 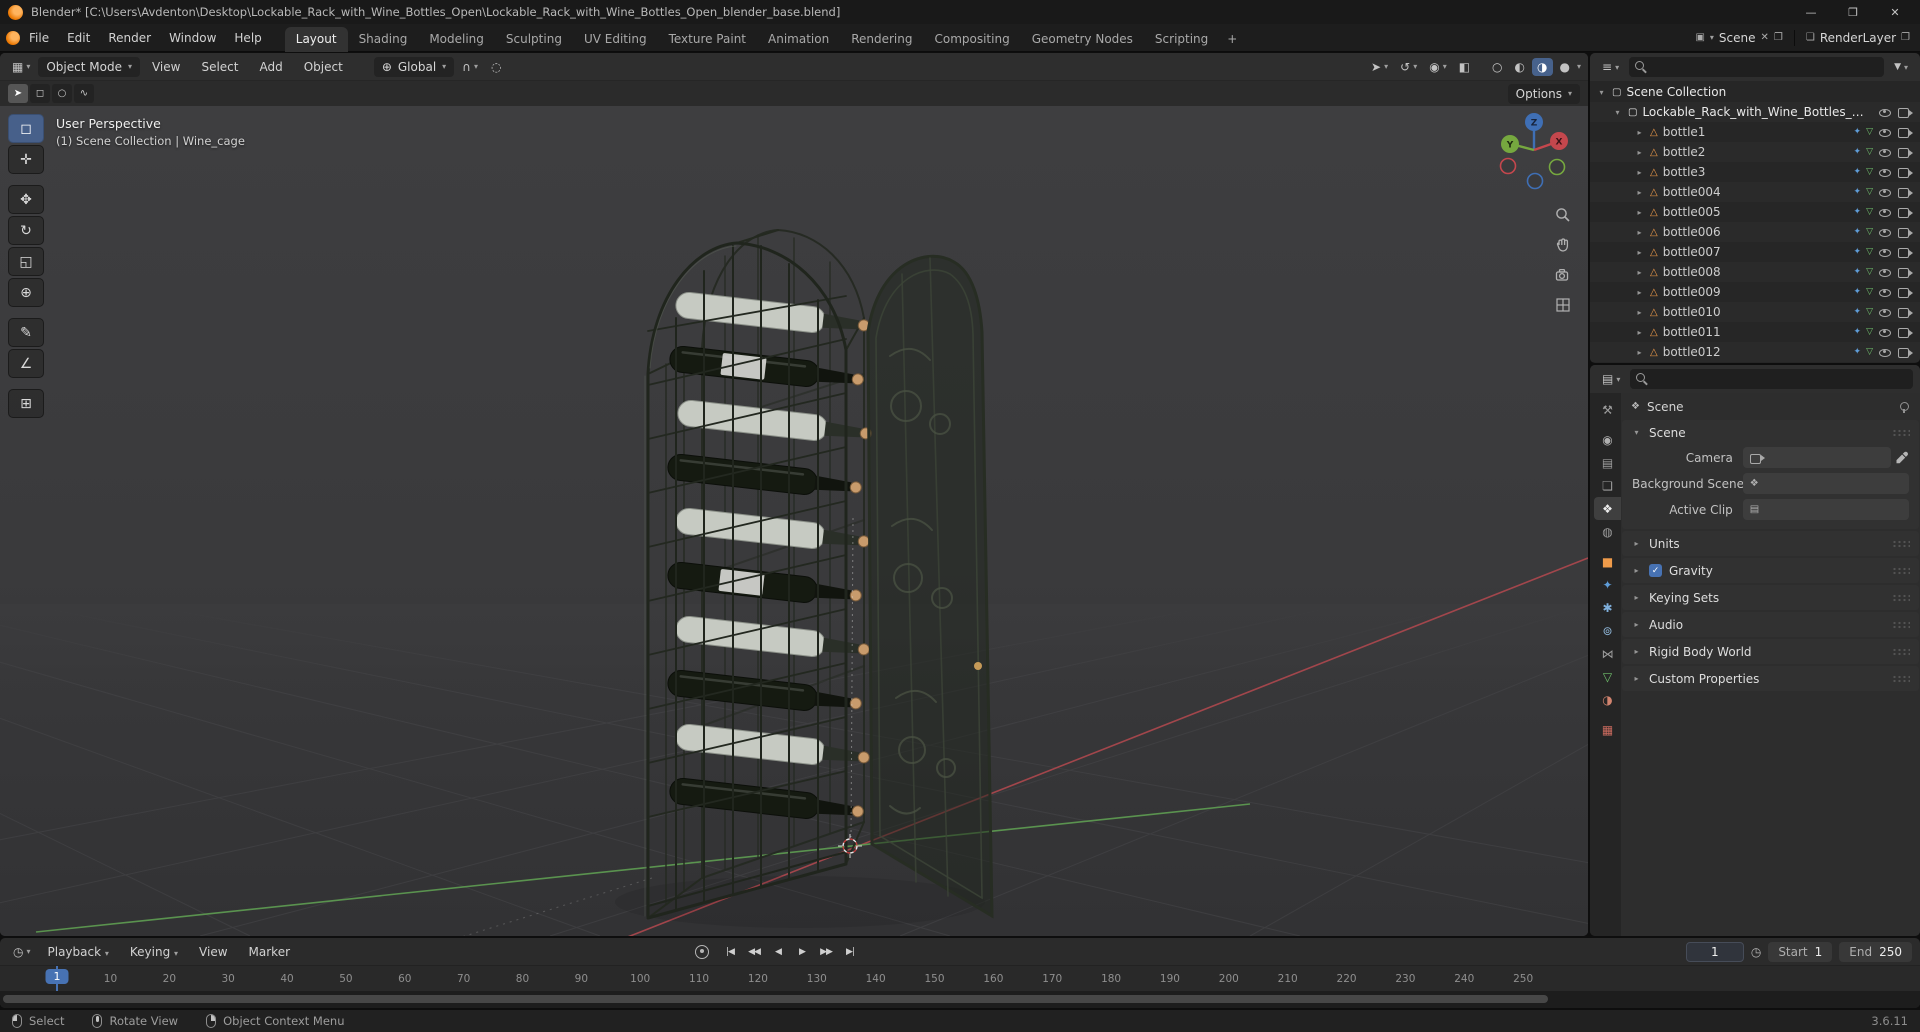 I want to click on viewport-editor-type-icon: ▦ ▾, so click(x=21, y=67).